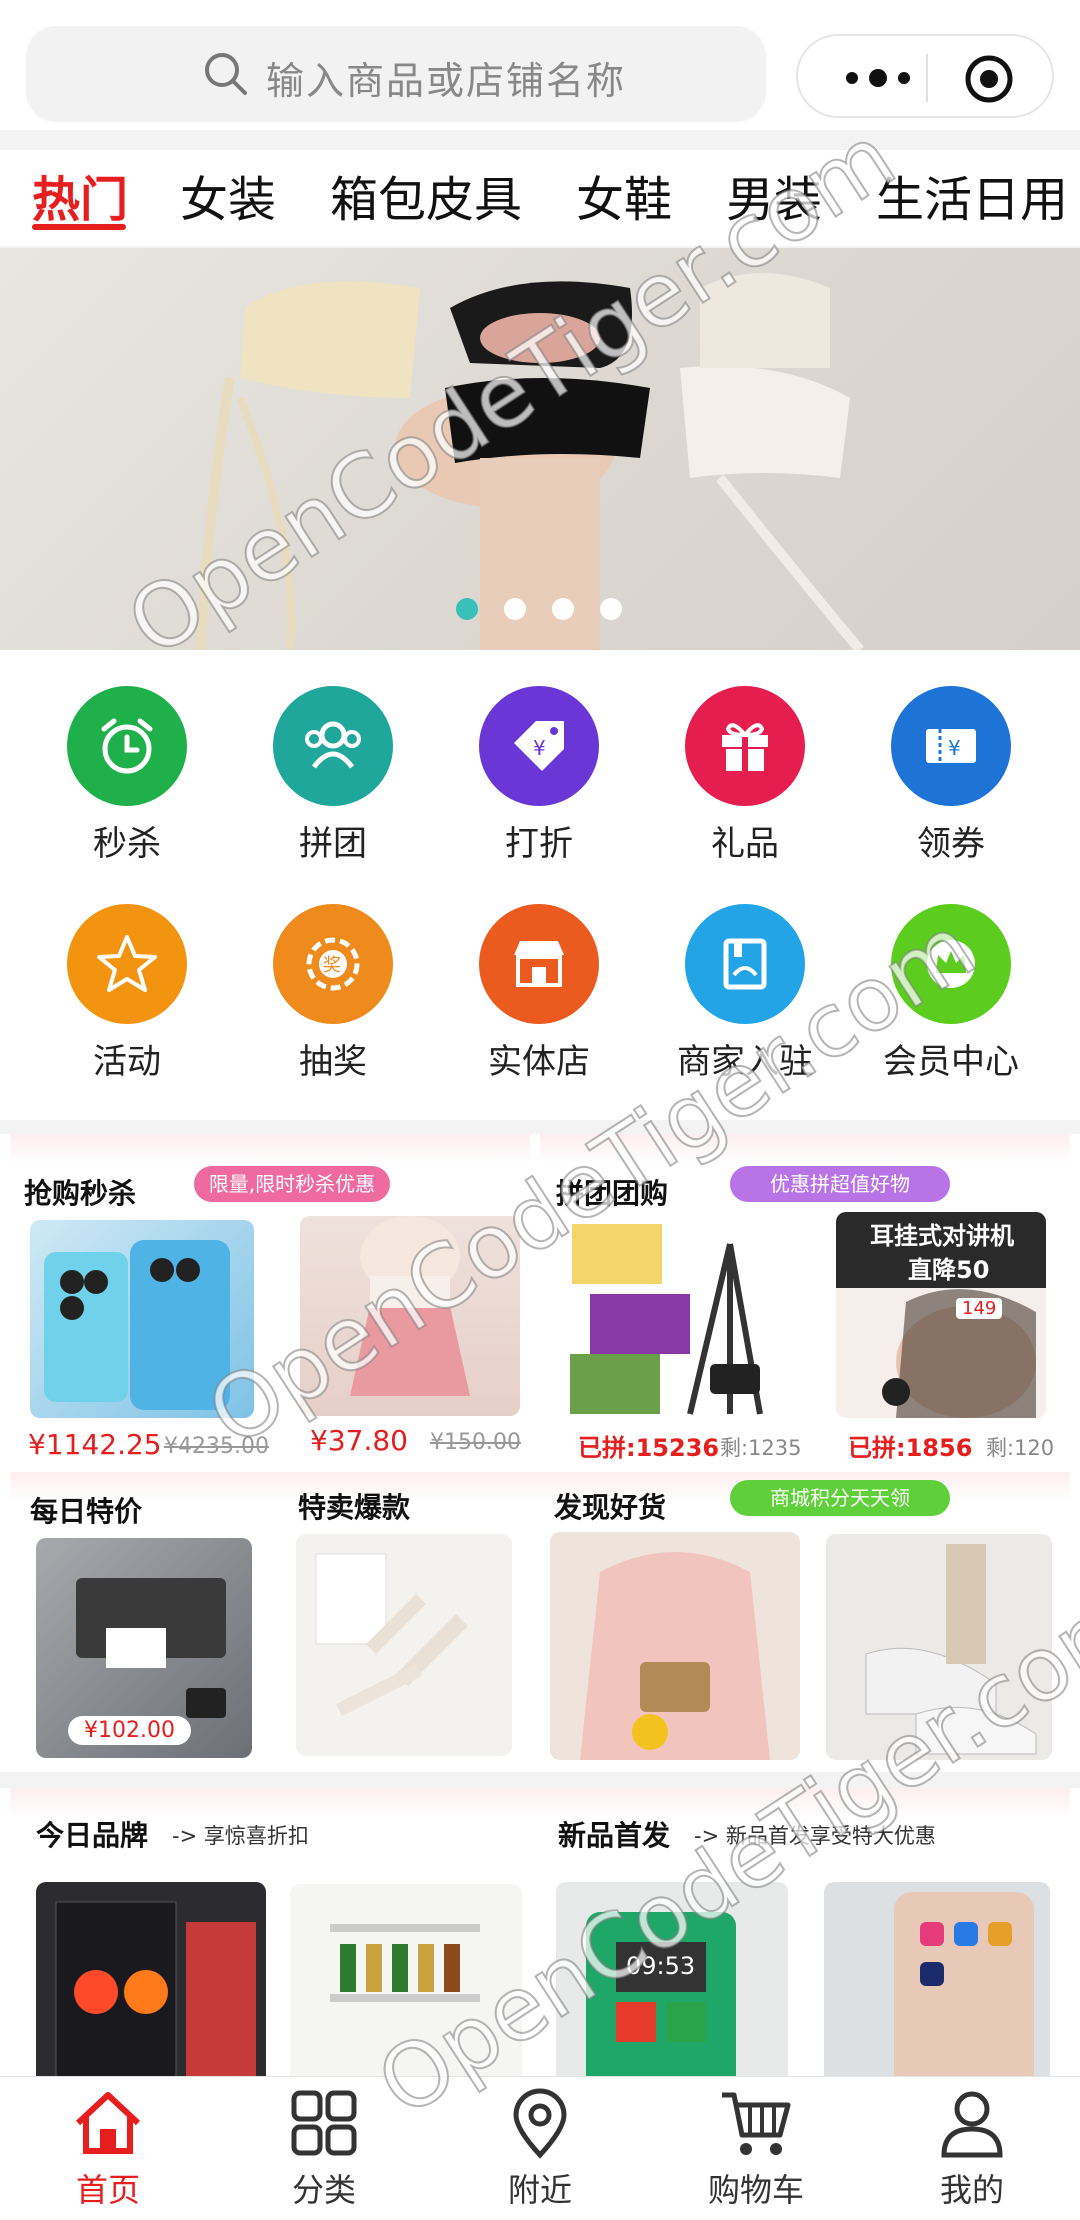  Describe the element at coordinates (610, 1507) in the screenshot. I see `discover-title: 发现好货` at that location.